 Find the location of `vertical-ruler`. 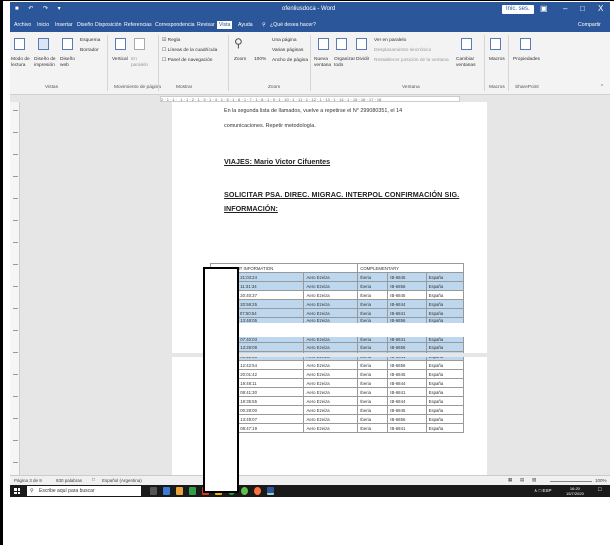

vertical-ruler is located at coordinates (15, 288).